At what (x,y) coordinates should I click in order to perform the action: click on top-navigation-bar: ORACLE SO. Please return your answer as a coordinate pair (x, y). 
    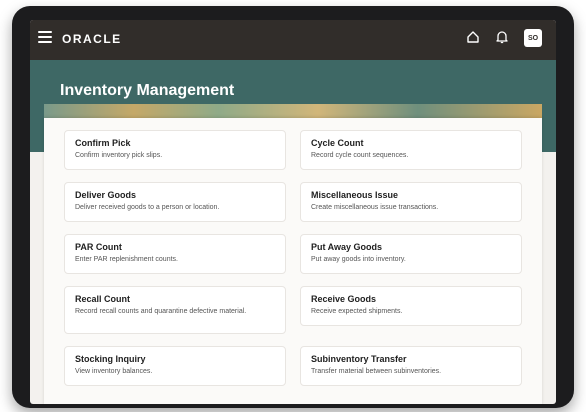
    Looking at the image, I should click on (293, 40).